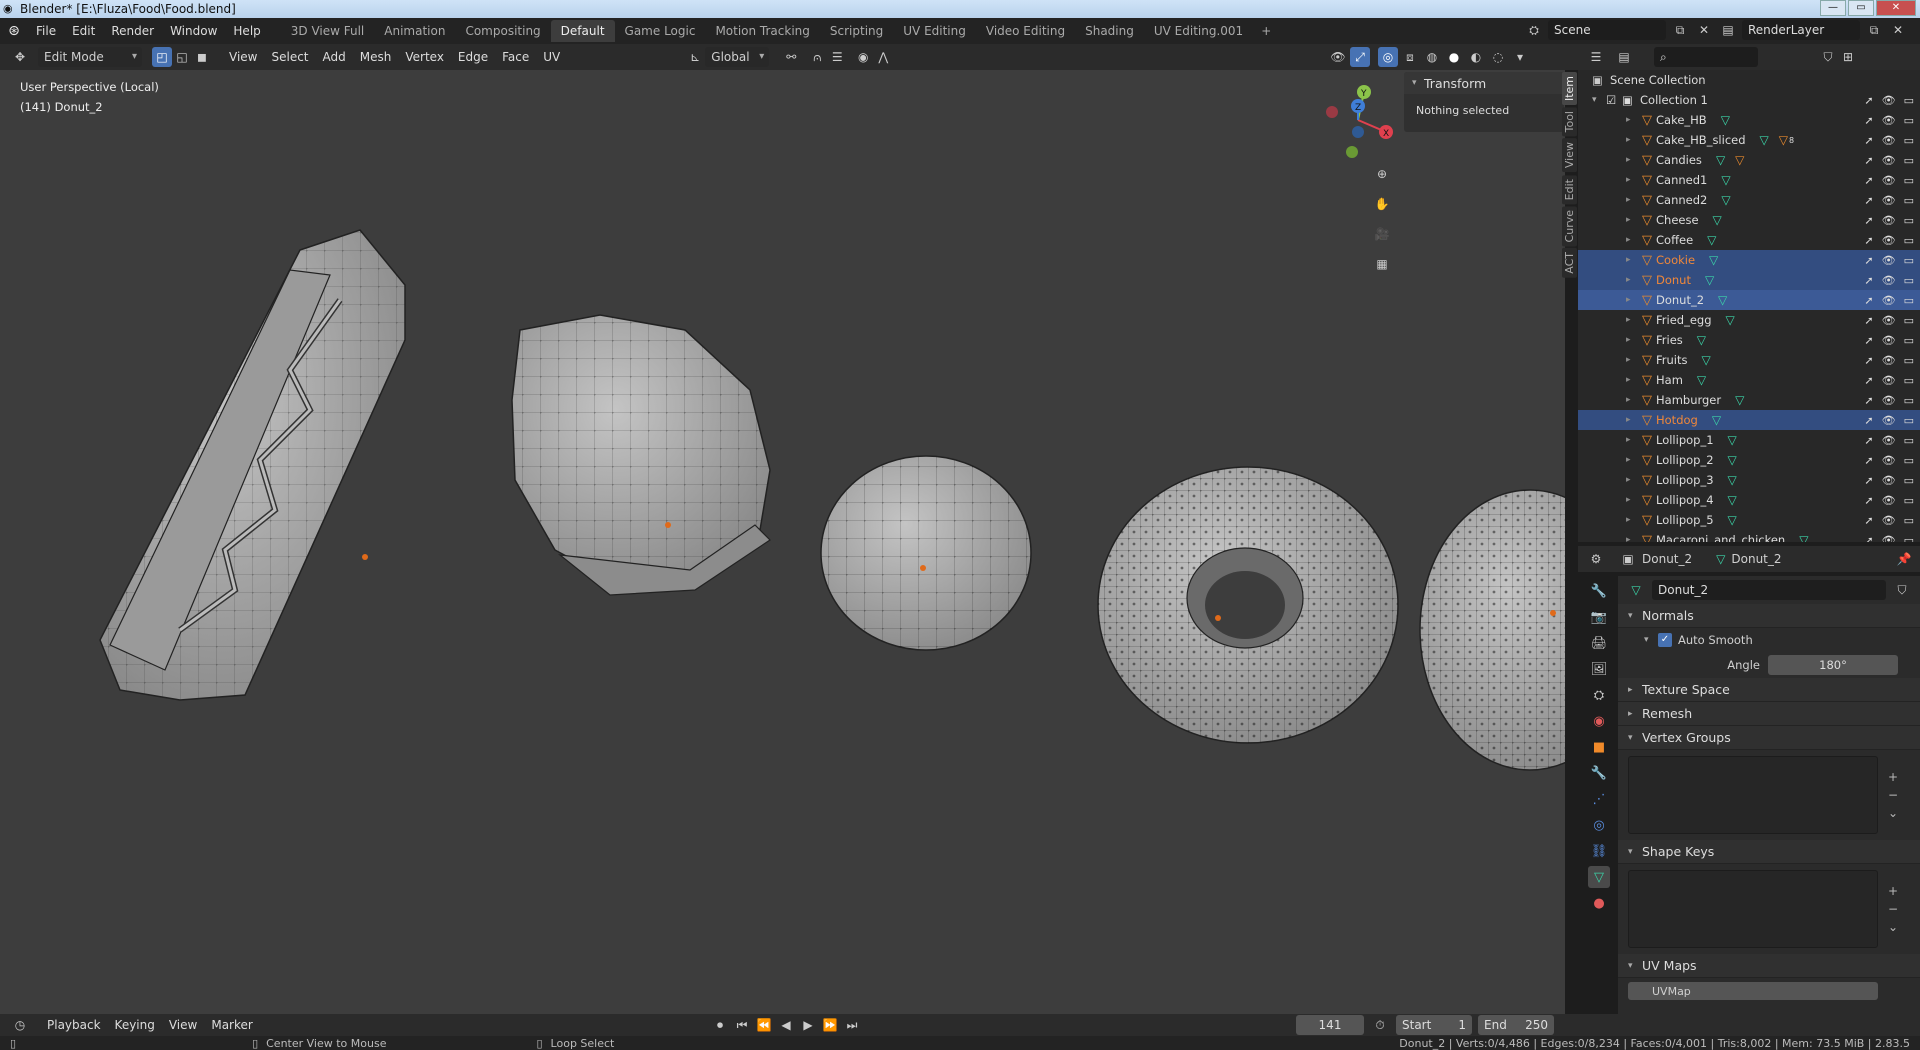 This screenshot has height=1050, width=1920. Describe the element at coordinates (328, 31) in the screenshot. I see `workspace-tab-3d-view-full: 3D View Full` at that location.